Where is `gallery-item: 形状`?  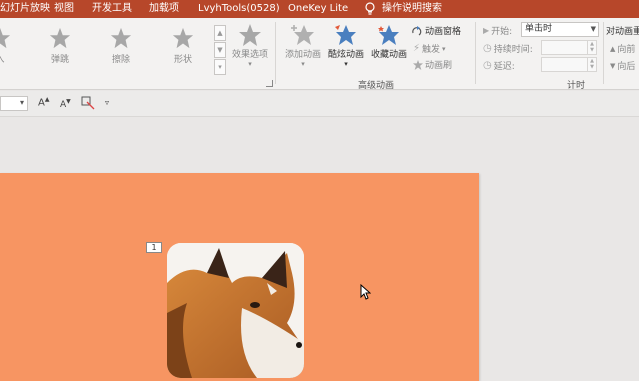 gallery-item: 形状 is located at coordinates (183, 46).